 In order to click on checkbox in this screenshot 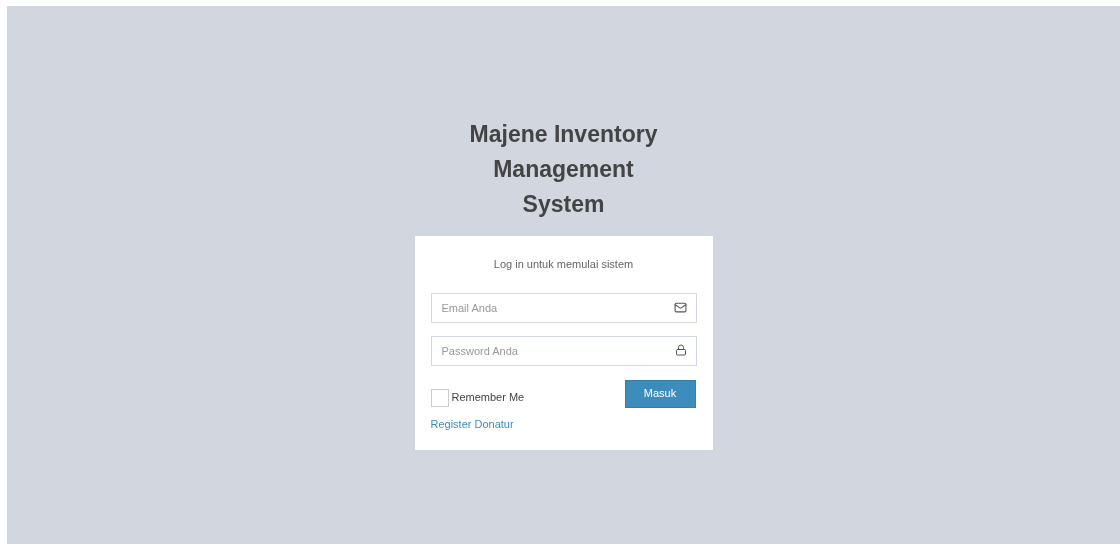, I will do `click(439, 397)`.